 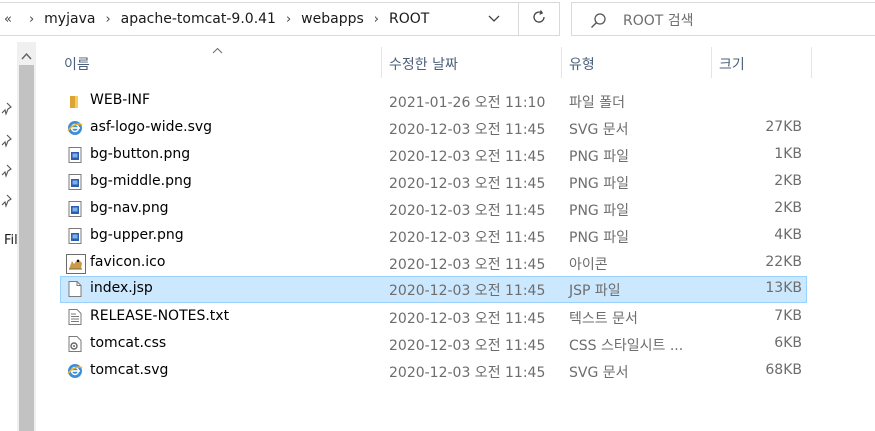 I want to click on file-name: bg-middle.png, so click(x=141, y=181).